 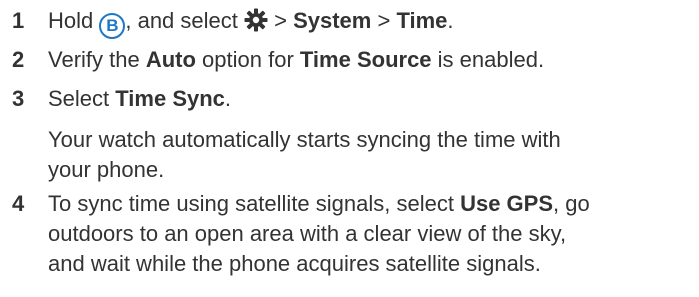 I want to click on step-4-text-go: , go, so click(x=571, y=203).